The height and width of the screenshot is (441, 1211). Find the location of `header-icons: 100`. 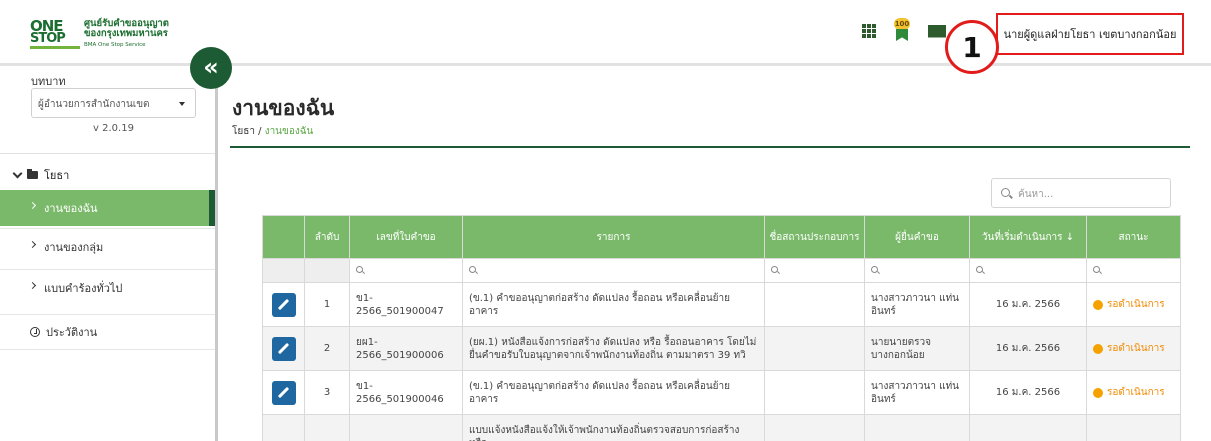

header-icons: 100 is located at coordinates (904, 31).